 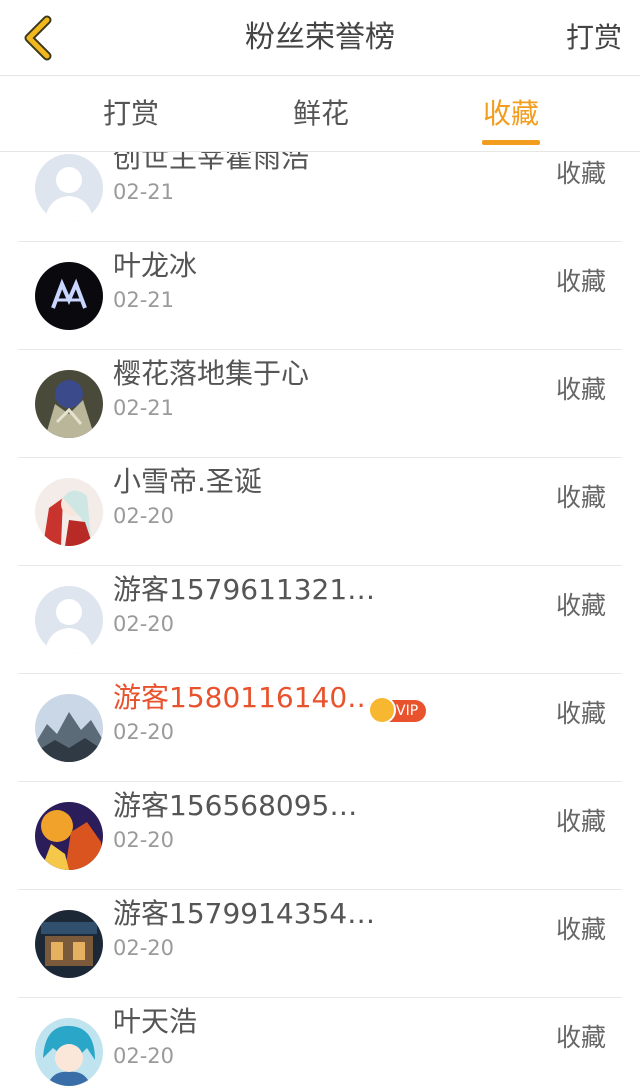 I want to click on header-bar: 粉丝荣誉榜 打赏, so click(x=320, y=38).